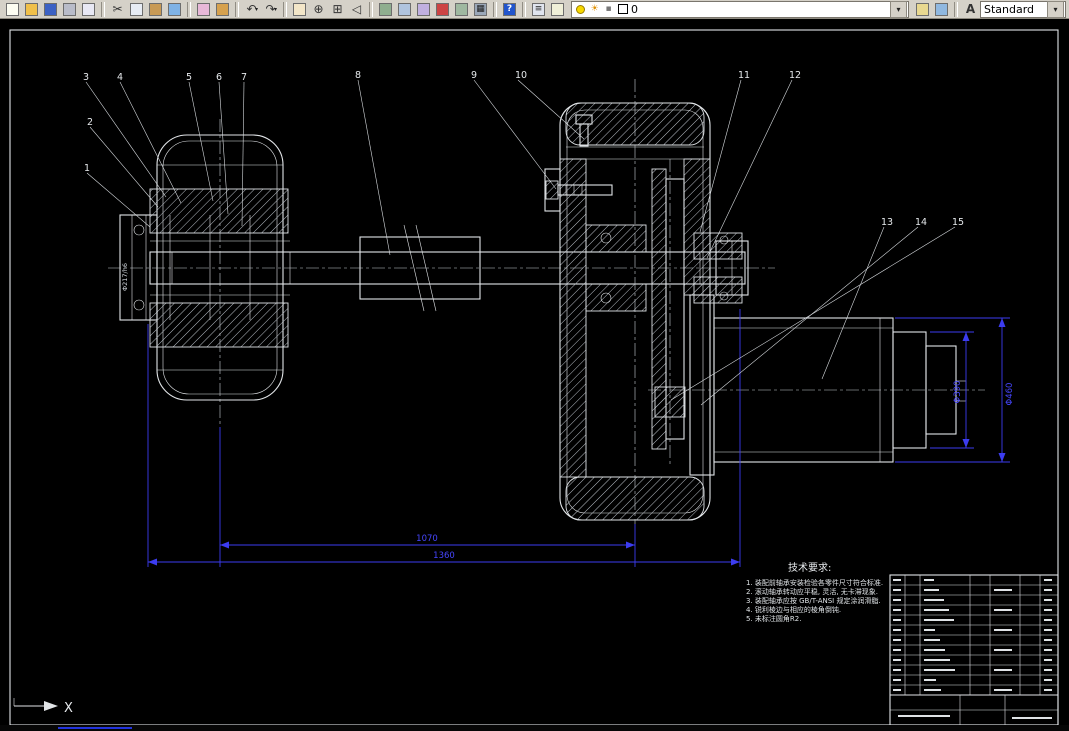 This screenshot has width=1069, height=731. What do you see at coordinates (1055, 9) in the screenshot?
I see `text-style-dropdown-icon: ▾` at bounding box center [1055, 9].